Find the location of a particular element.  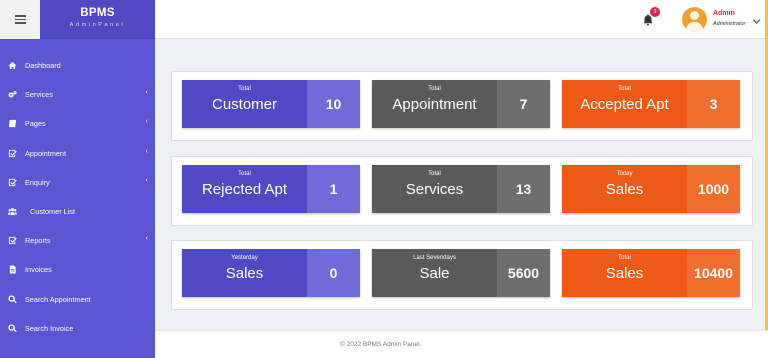

stat-card-last-seven-days-sale: Last Sevendays Sale 5600 is located at coordinates (461, 273).